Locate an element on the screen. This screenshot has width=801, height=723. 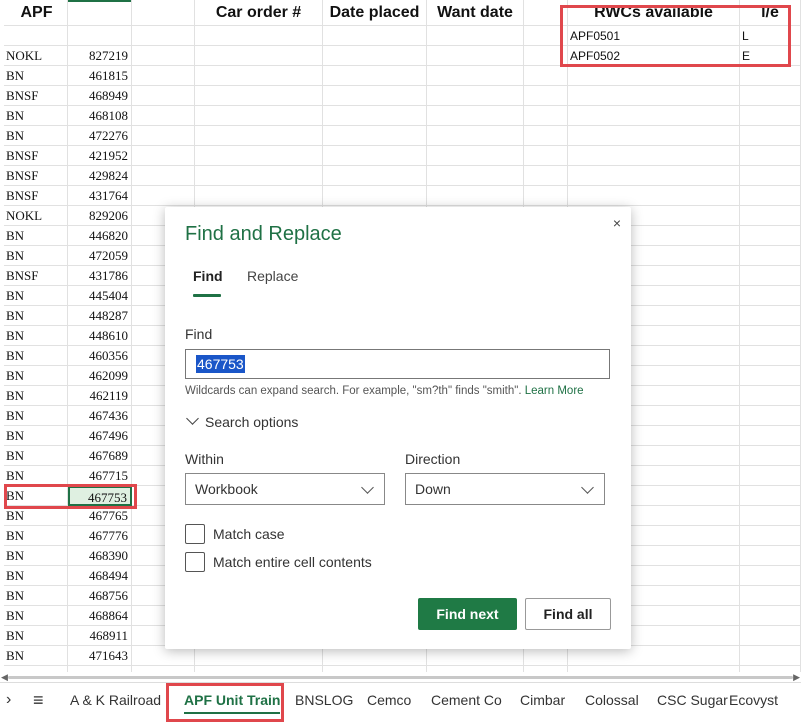
sheet-tab: CSC Sugar is located at coordinates (692, 701).